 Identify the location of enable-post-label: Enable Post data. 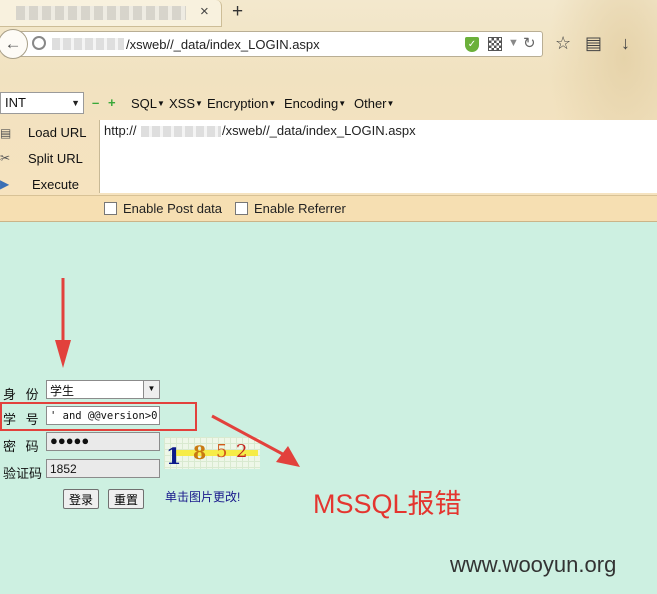
(173, 208).